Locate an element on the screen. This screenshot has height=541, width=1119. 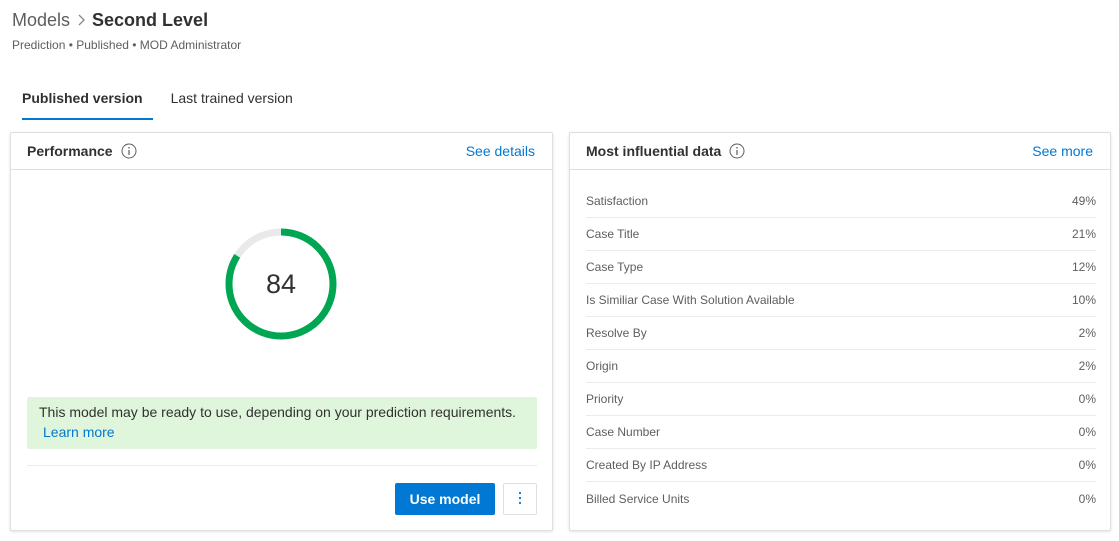
performance-gauge: 84 is located at coordinates (281, 284).